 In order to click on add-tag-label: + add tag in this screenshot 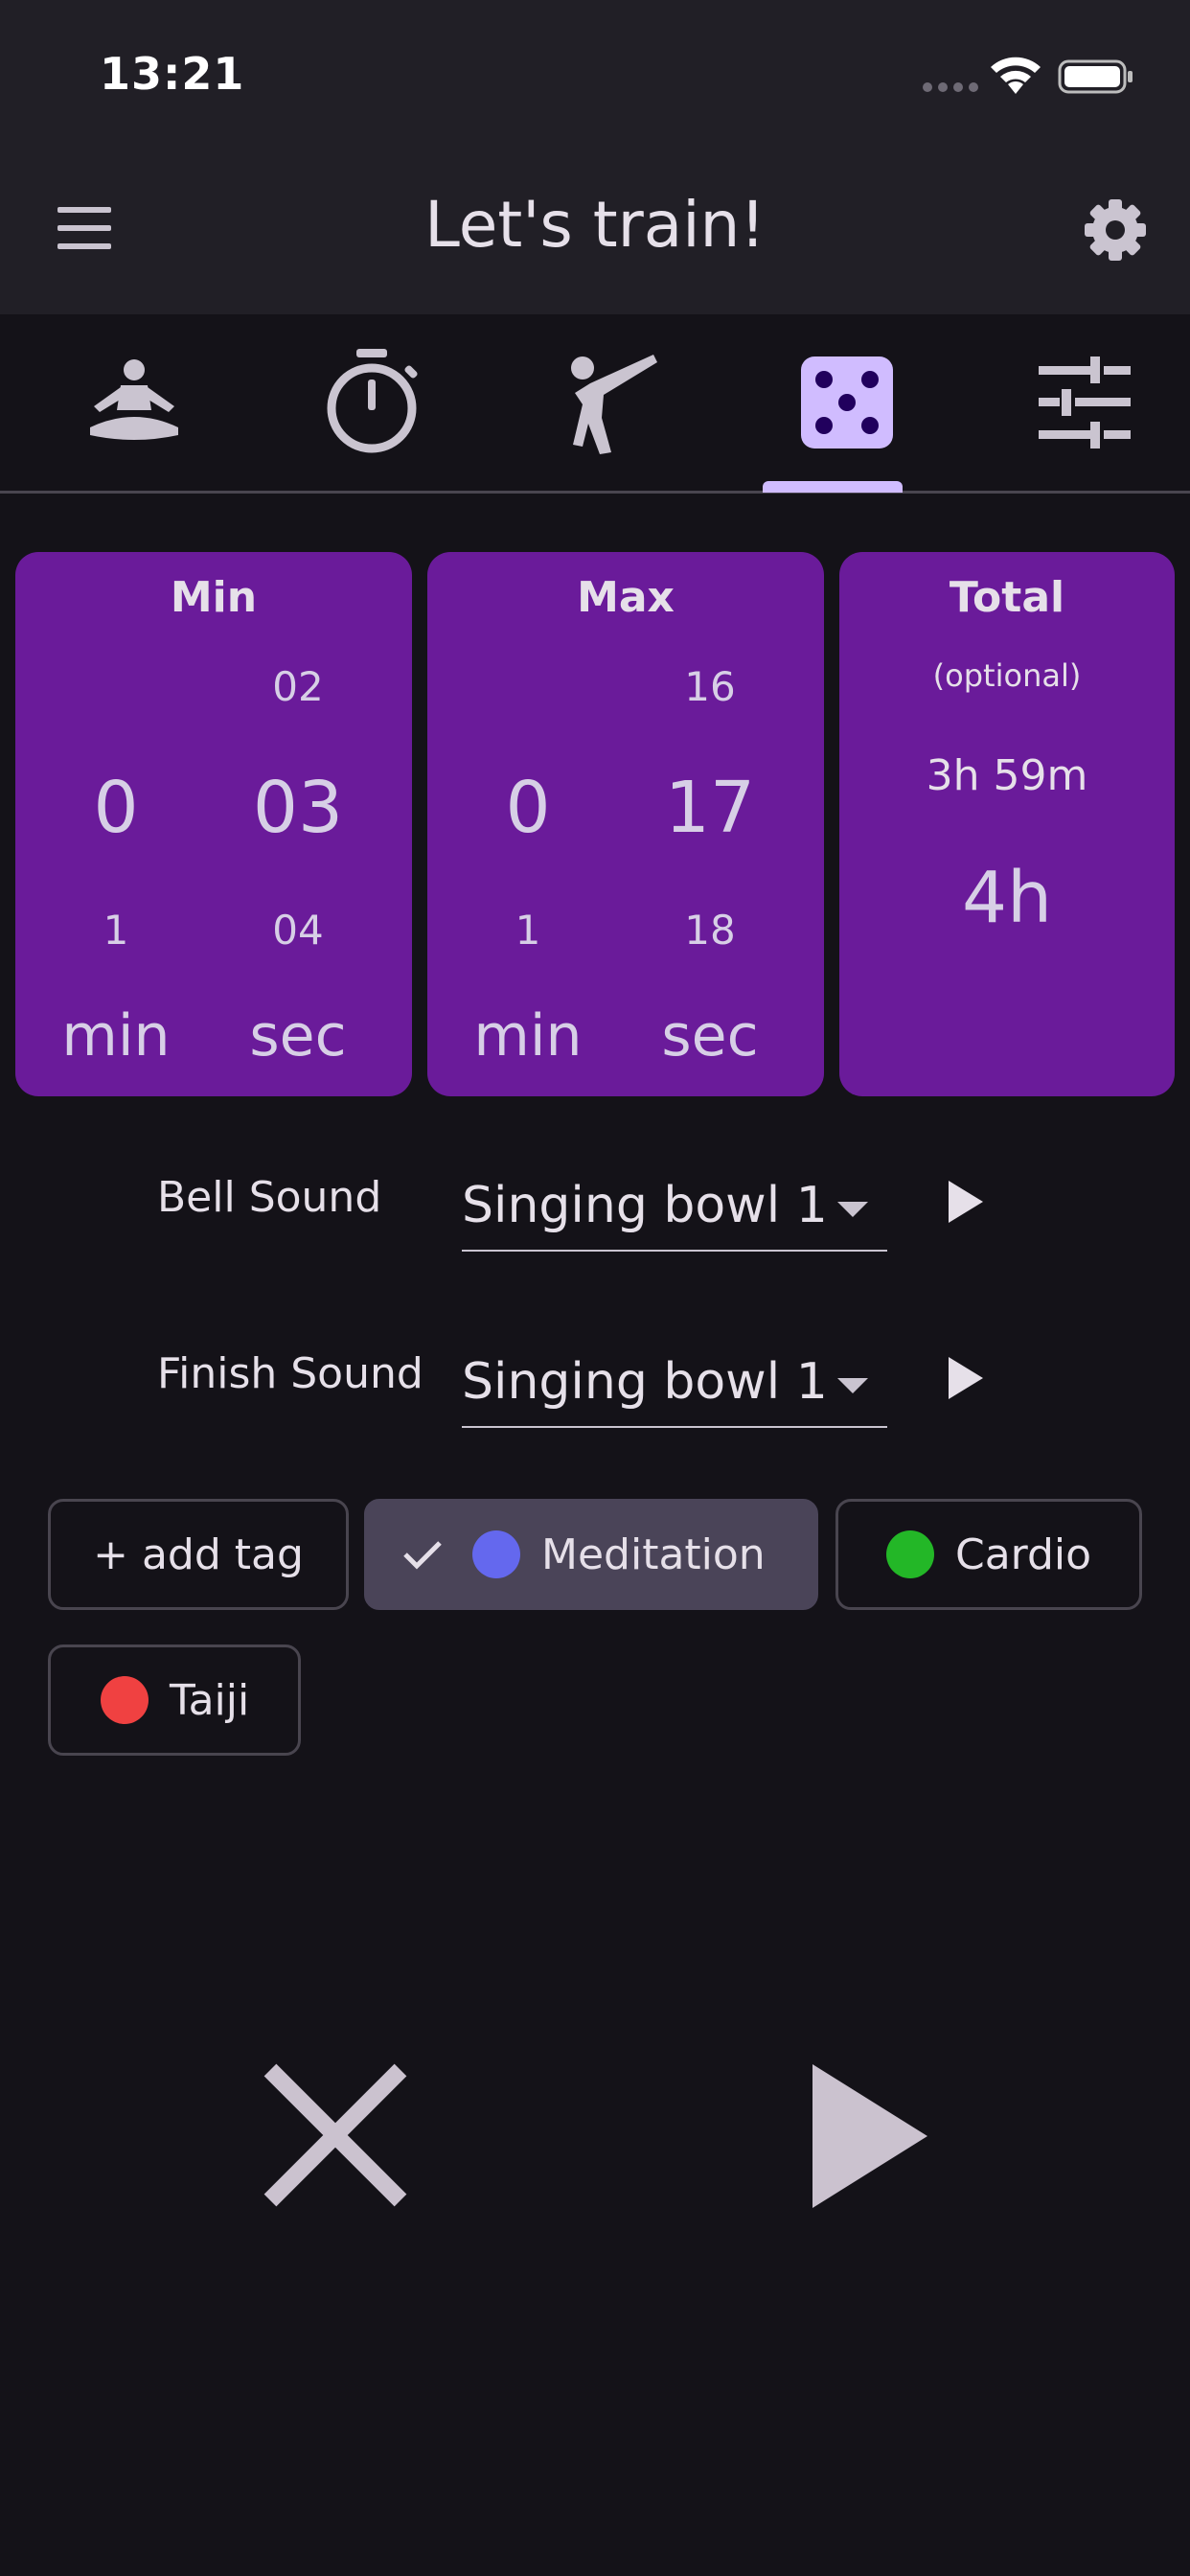, I will do `click(199, 1554)`.